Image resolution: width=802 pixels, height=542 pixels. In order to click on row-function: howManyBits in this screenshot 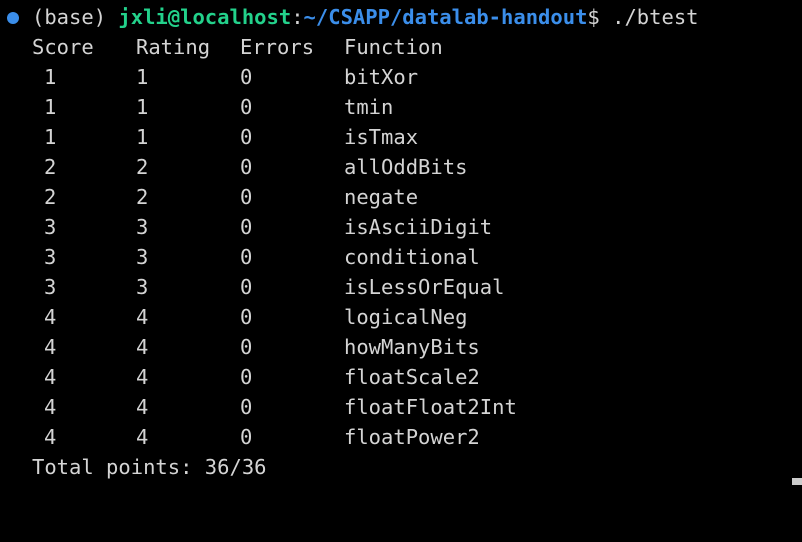, I will do `click(412, 347)`.